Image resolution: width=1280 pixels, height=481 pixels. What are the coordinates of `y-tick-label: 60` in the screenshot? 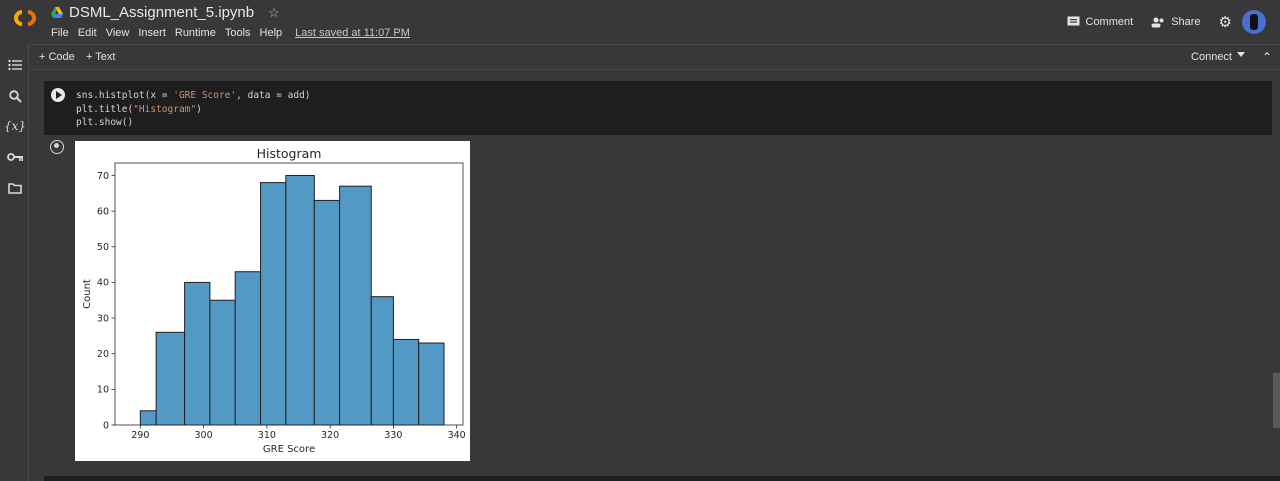 It's located at (103, 211).